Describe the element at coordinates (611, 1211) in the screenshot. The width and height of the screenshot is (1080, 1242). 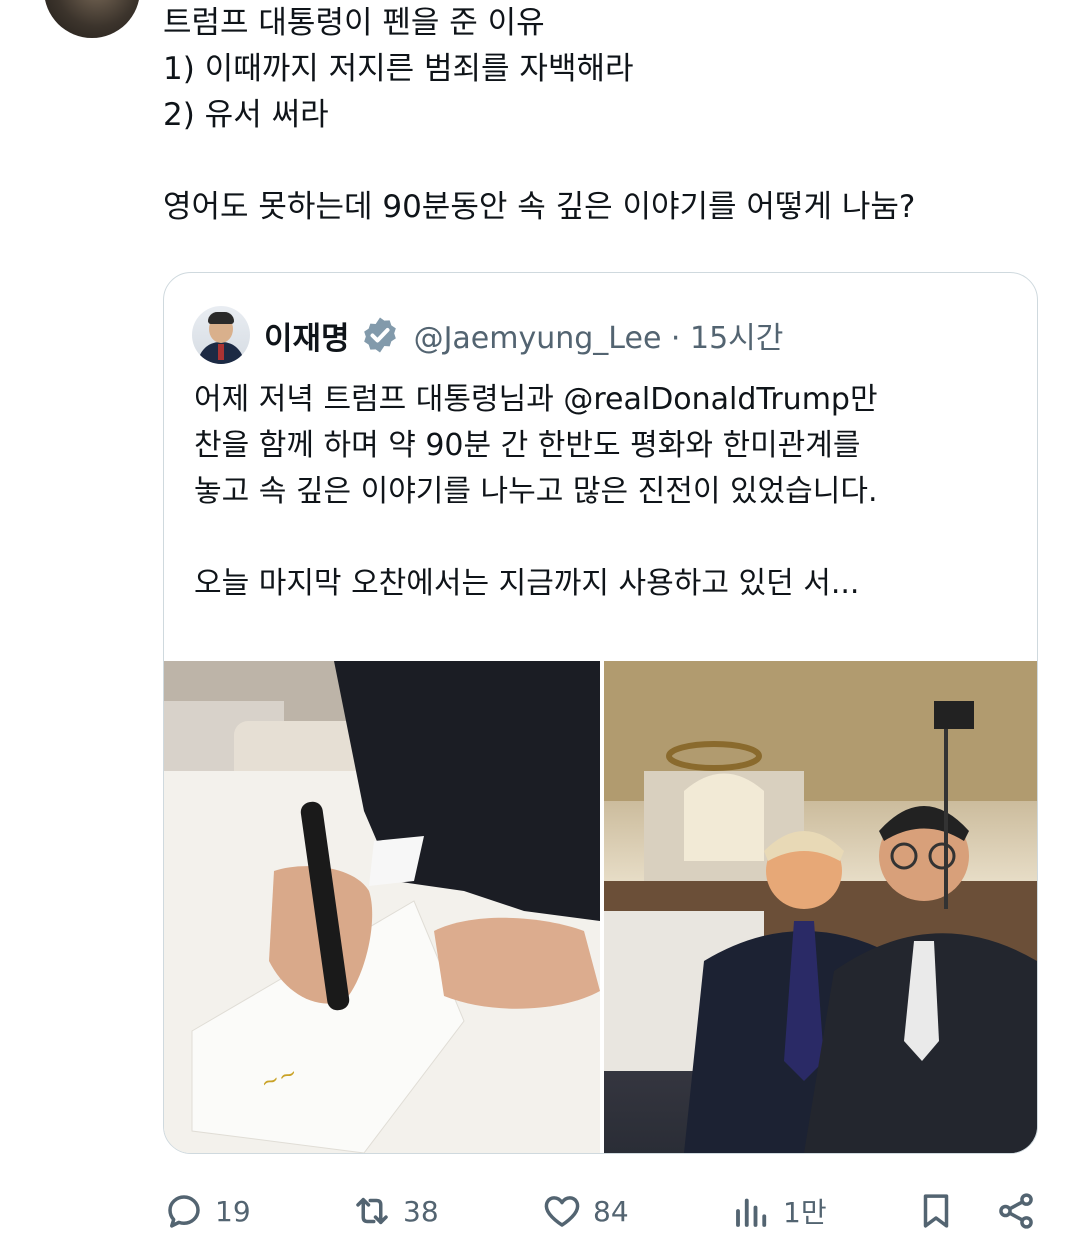
I see `like-count: 84` at that location.